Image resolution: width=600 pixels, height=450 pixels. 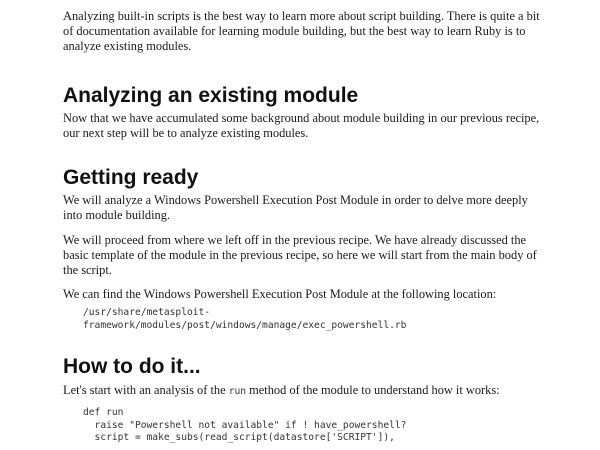 What do you see at coordinates (131, 177) in the screenshot?
I see `heading-getting-ready: Getting ready` at bounding box center [131, 177].